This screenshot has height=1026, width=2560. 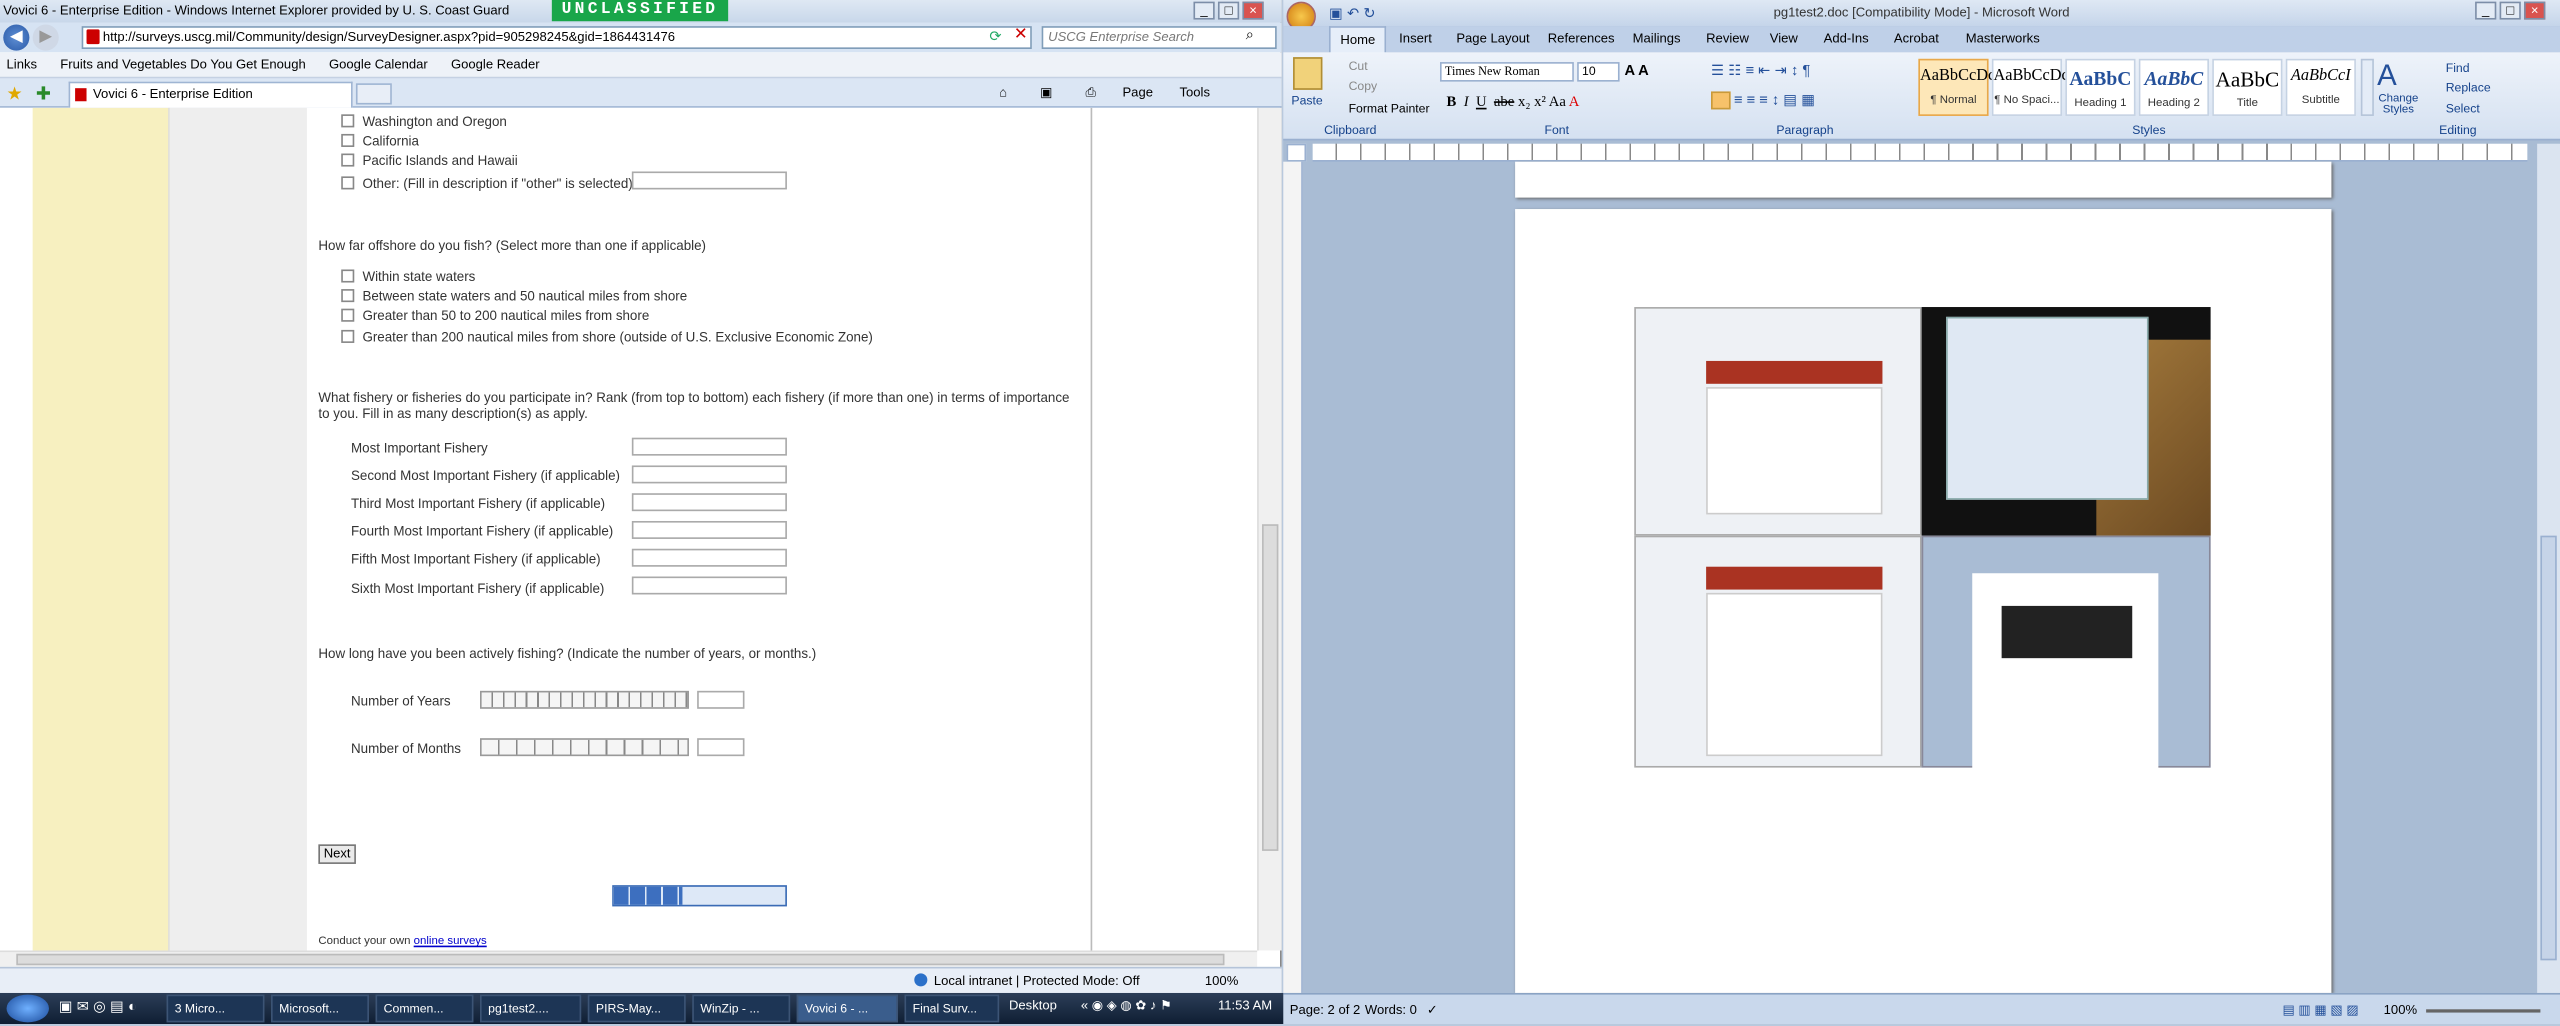 I want to click on align-buttons: ≡ ≡ ≡ ↕ ▤ ▦, so click(x=1774, y=100).